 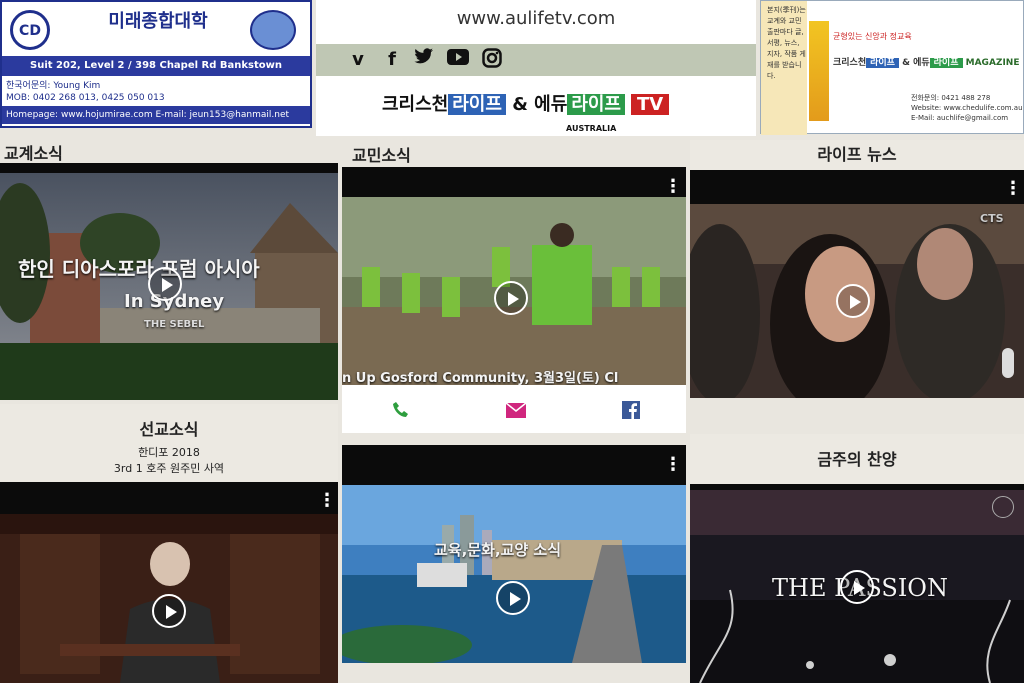 I want to click on title-life-tag: 라이프, so click(x=477, y=104).